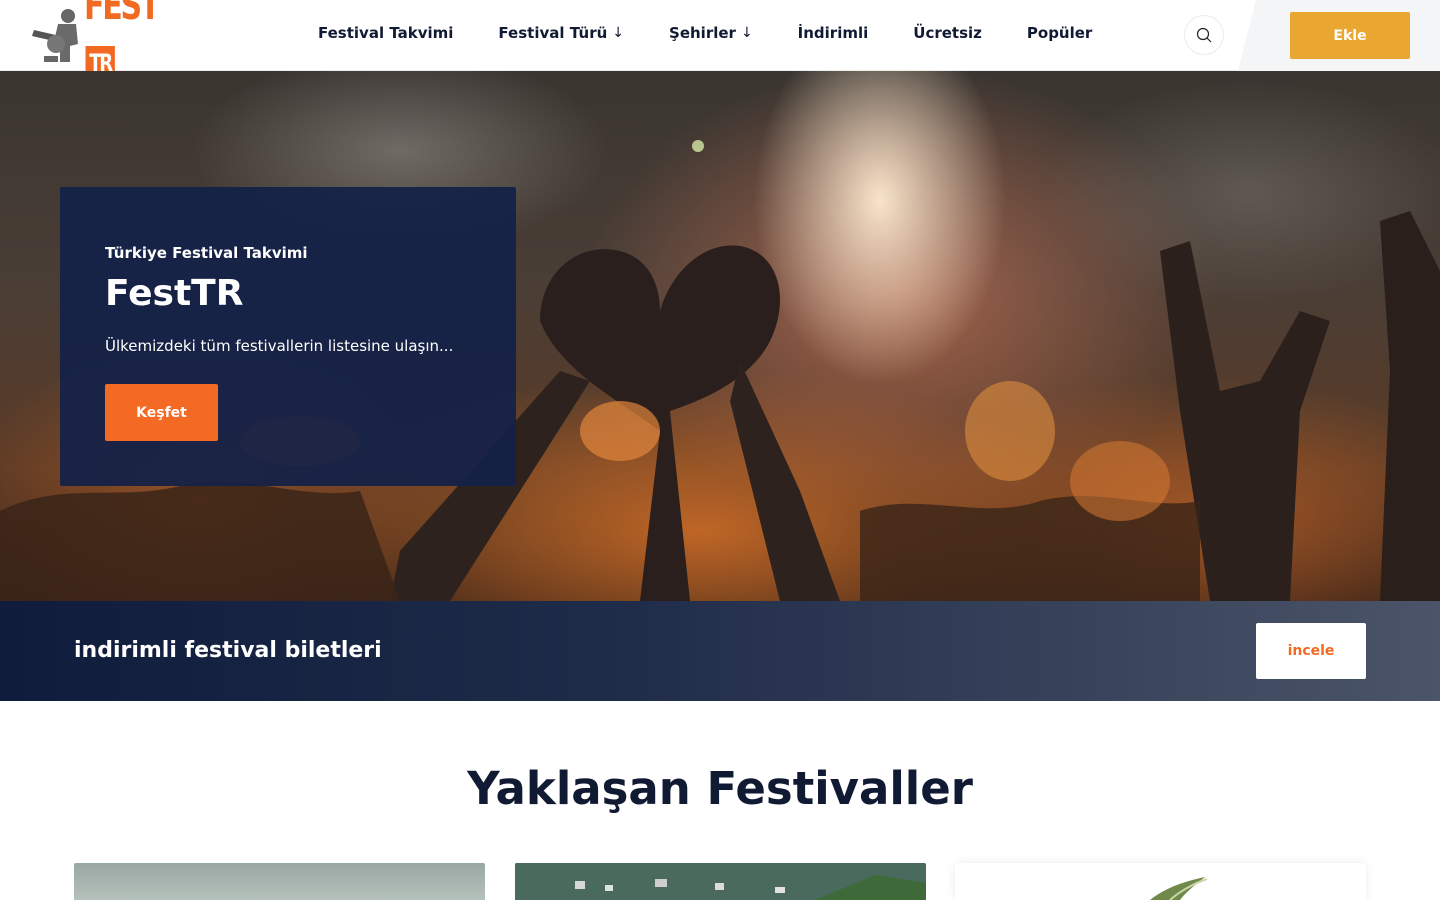 The height and width of the screenshot is (900, 1440). What do you see at coordinates (106, 40) in the screenshot?
I see `site-logo: FESTTR` at bounding box center [106, 40].